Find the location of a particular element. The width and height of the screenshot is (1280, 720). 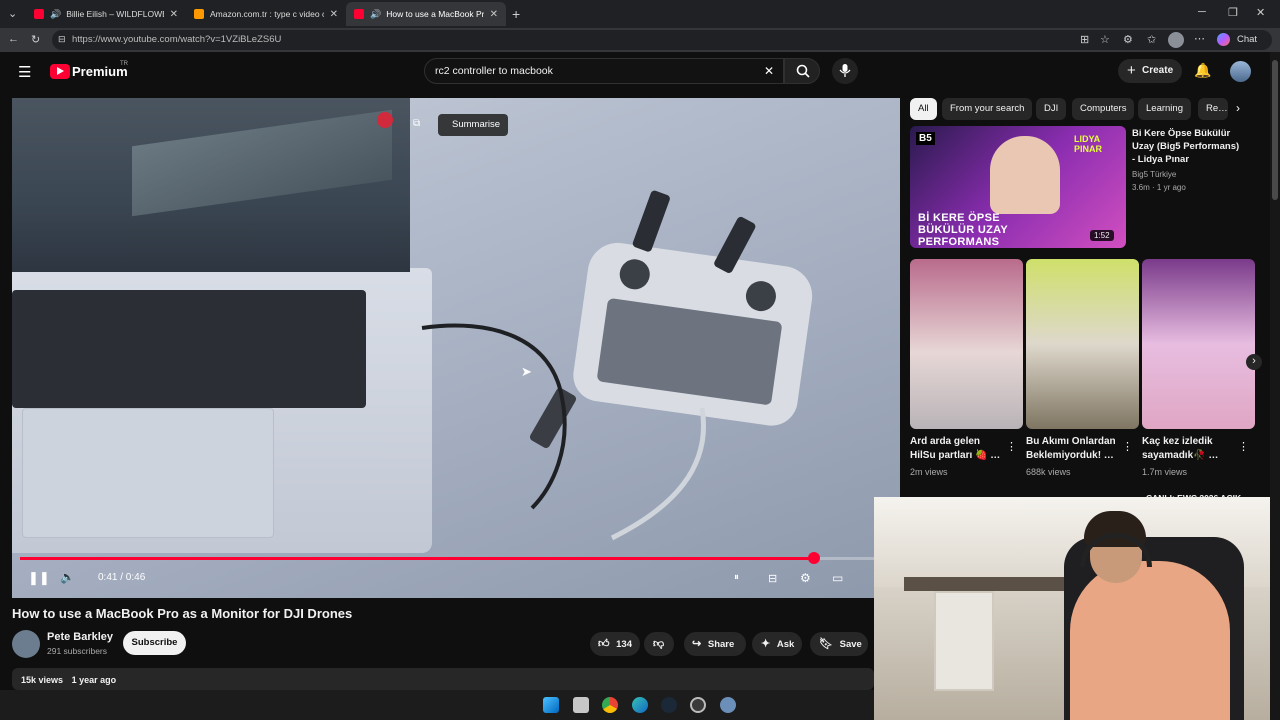

channel-avatar is located at coordinates (26, 644).